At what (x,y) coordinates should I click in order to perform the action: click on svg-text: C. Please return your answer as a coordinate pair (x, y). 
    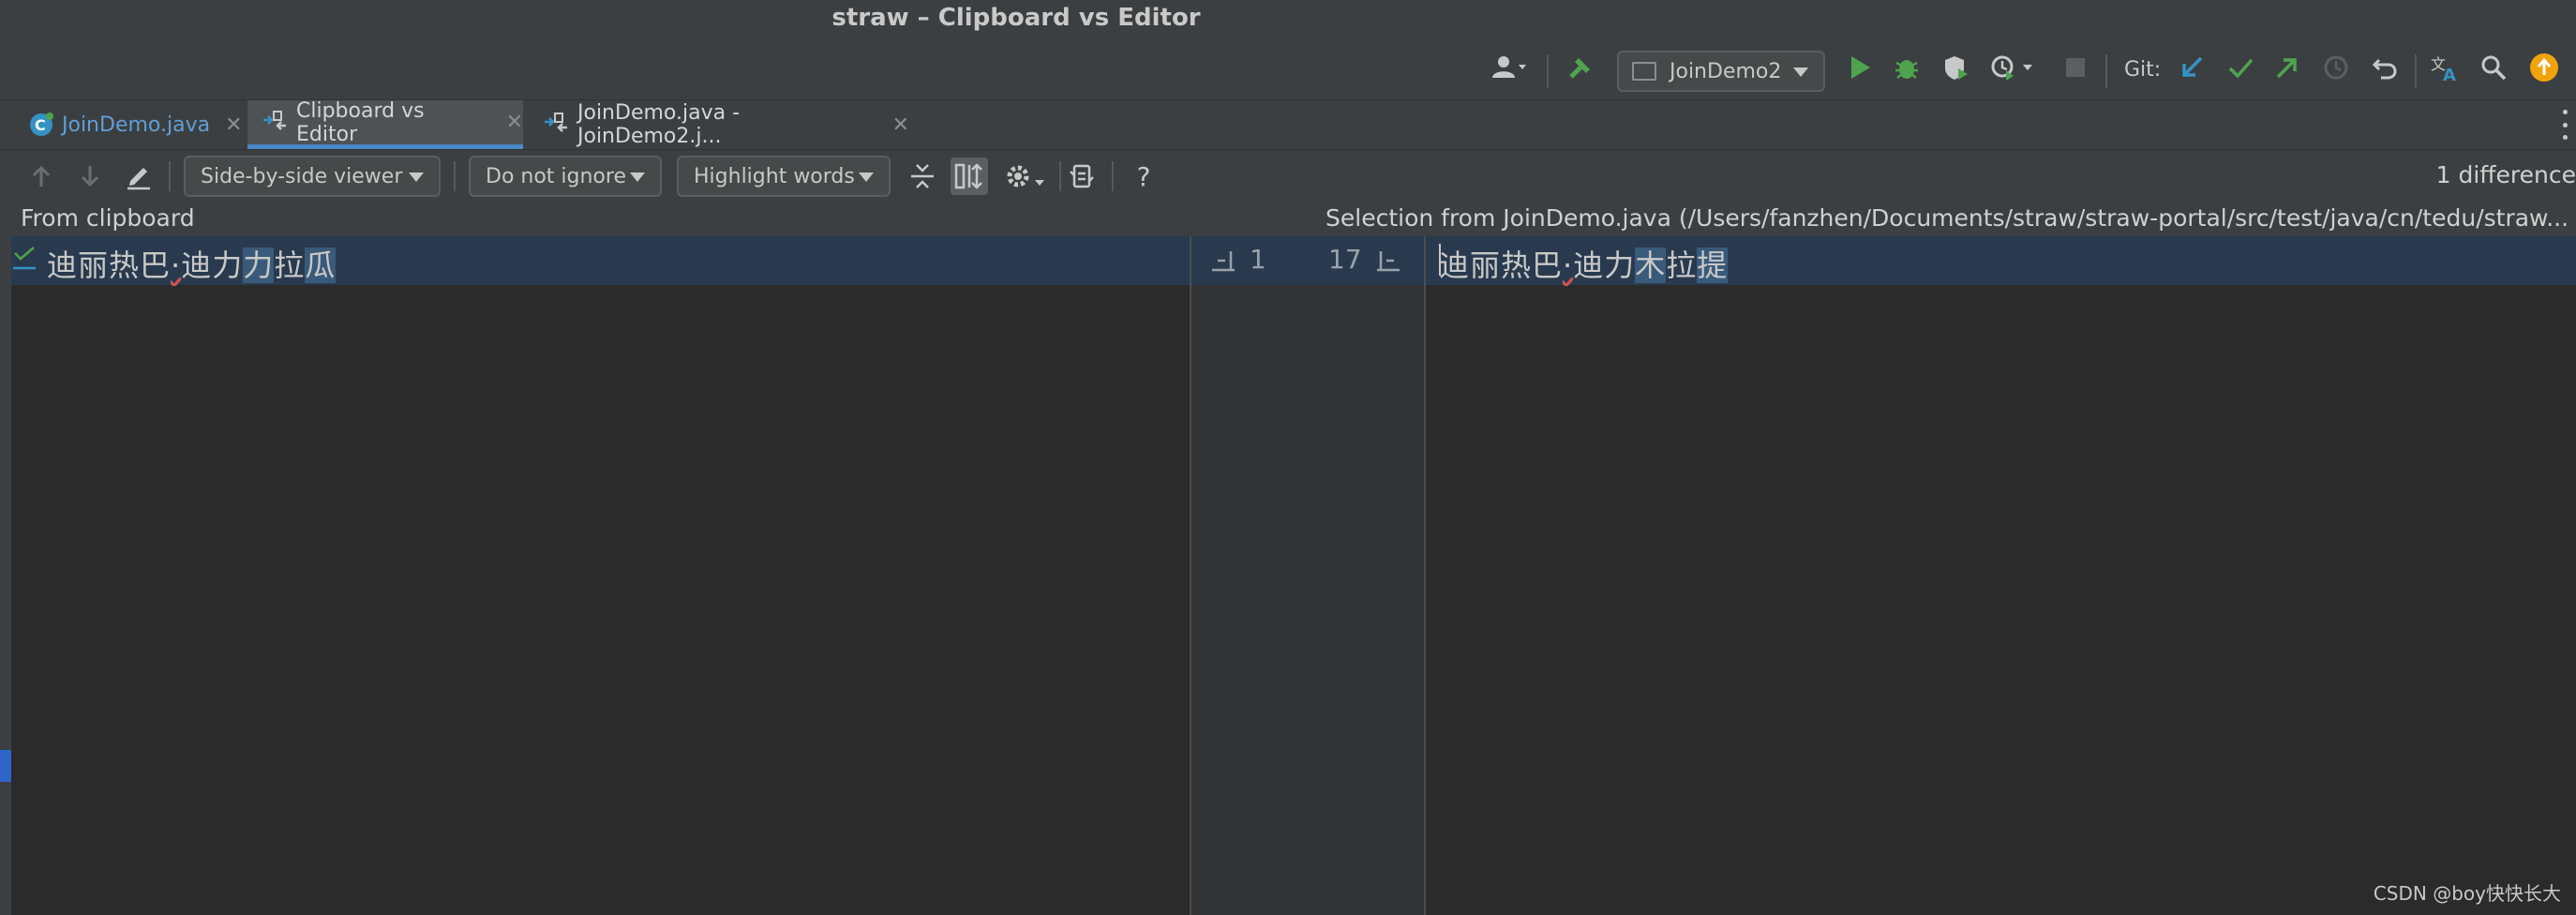
    Looking at the image, I should click on (41, 125).